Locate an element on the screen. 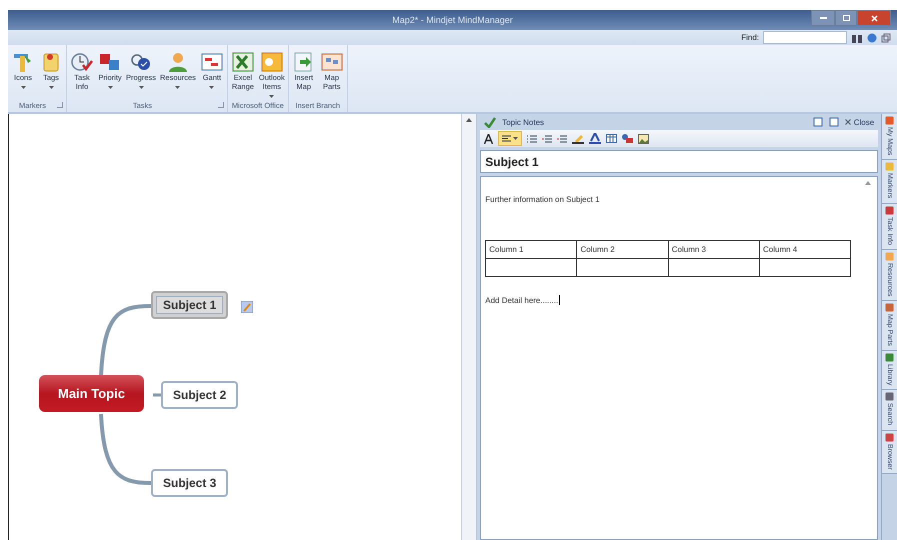 The height and width of the screenshot is (540, 897). align-button is located at coordinates (510, 138).